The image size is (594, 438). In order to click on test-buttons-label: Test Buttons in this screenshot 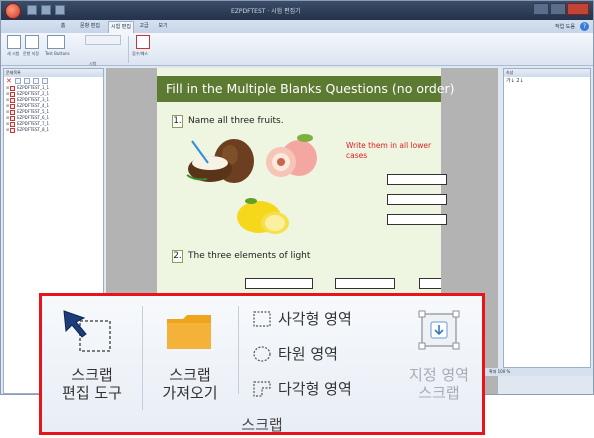, I will do `click(57, 53)`.